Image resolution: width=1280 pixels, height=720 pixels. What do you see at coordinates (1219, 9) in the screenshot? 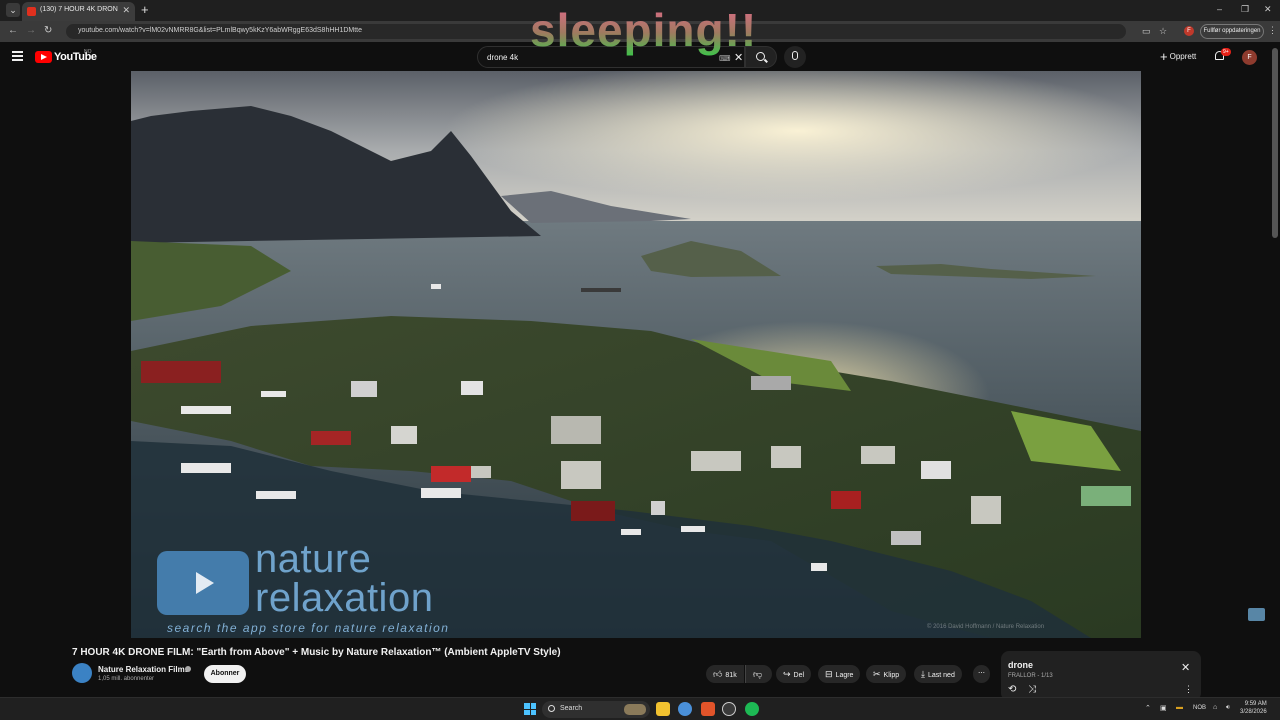
I see `minimize-button: –` at bounding box center [1219, 9].